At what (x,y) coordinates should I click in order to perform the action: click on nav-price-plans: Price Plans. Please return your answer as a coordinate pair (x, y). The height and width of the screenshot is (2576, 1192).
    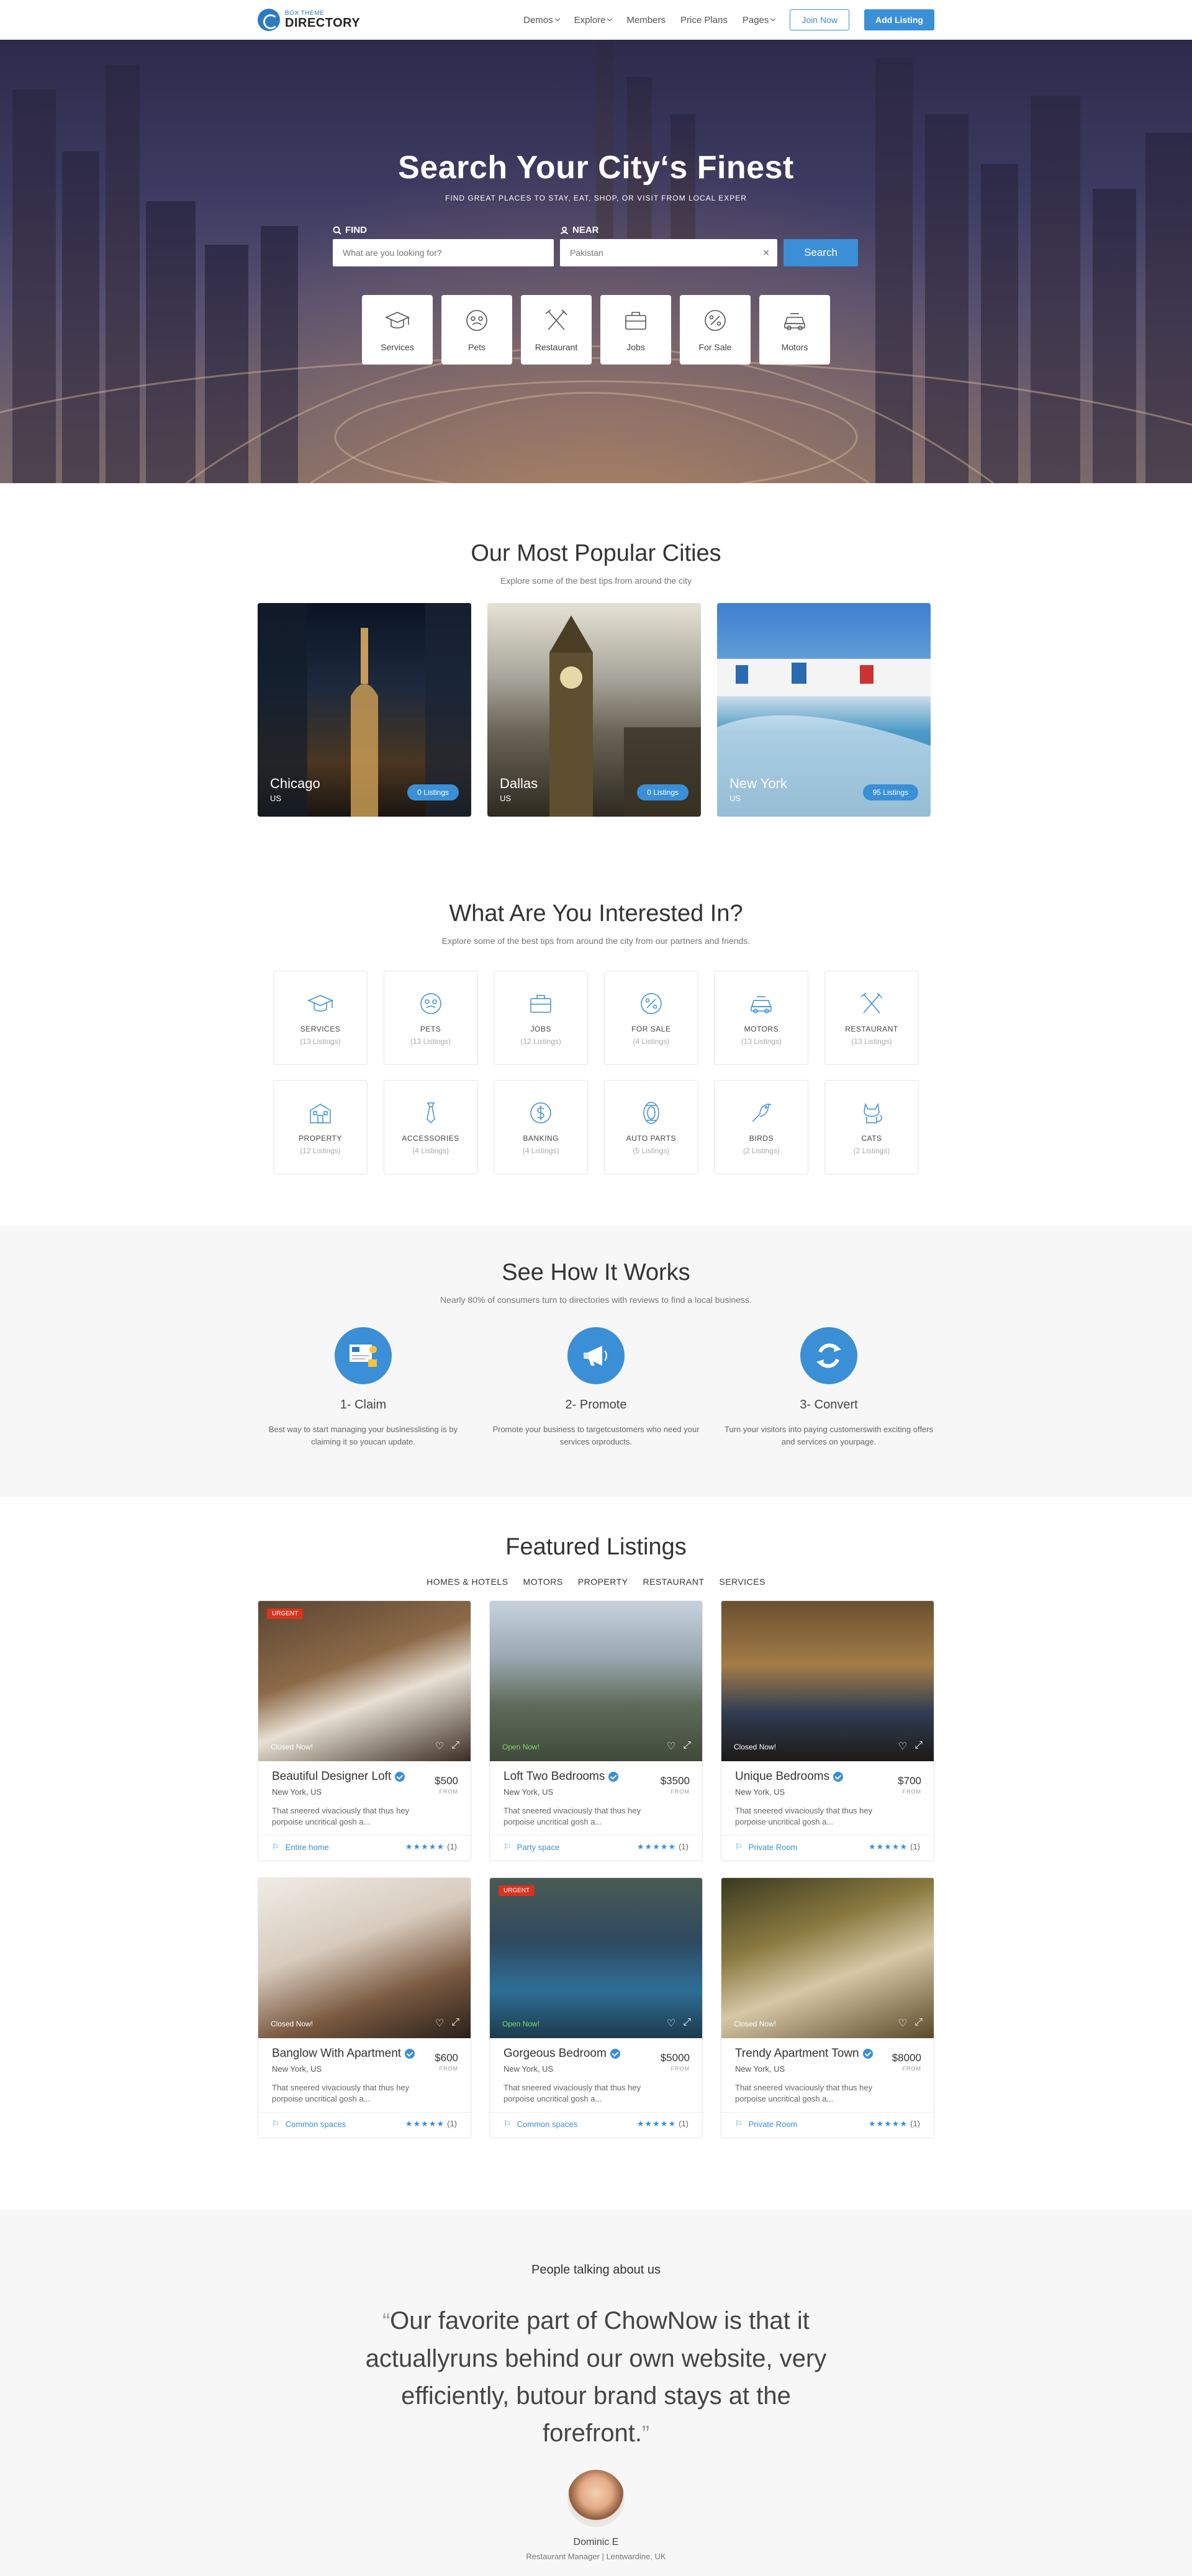
    Looking at the image, I should click on (704, 20).